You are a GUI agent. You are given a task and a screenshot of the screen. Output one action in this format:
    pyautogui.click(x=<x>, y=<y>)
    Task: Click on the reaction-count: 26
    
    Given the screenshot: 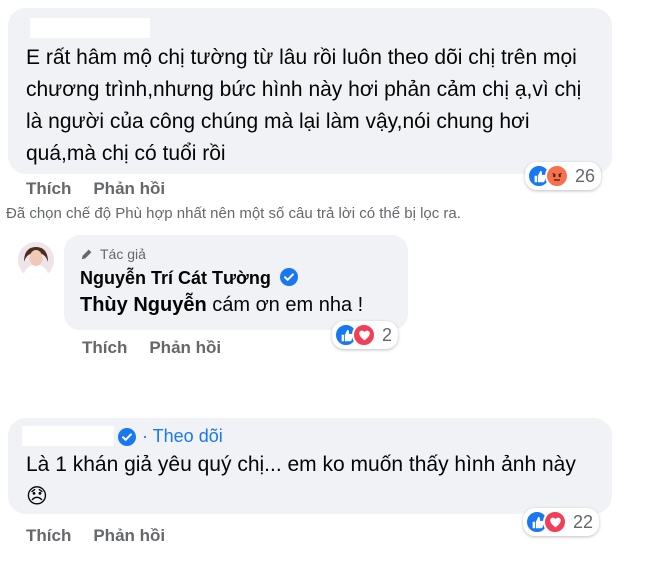 What is the action you would take?
    pyautogui.click(x=585, y=175)
    